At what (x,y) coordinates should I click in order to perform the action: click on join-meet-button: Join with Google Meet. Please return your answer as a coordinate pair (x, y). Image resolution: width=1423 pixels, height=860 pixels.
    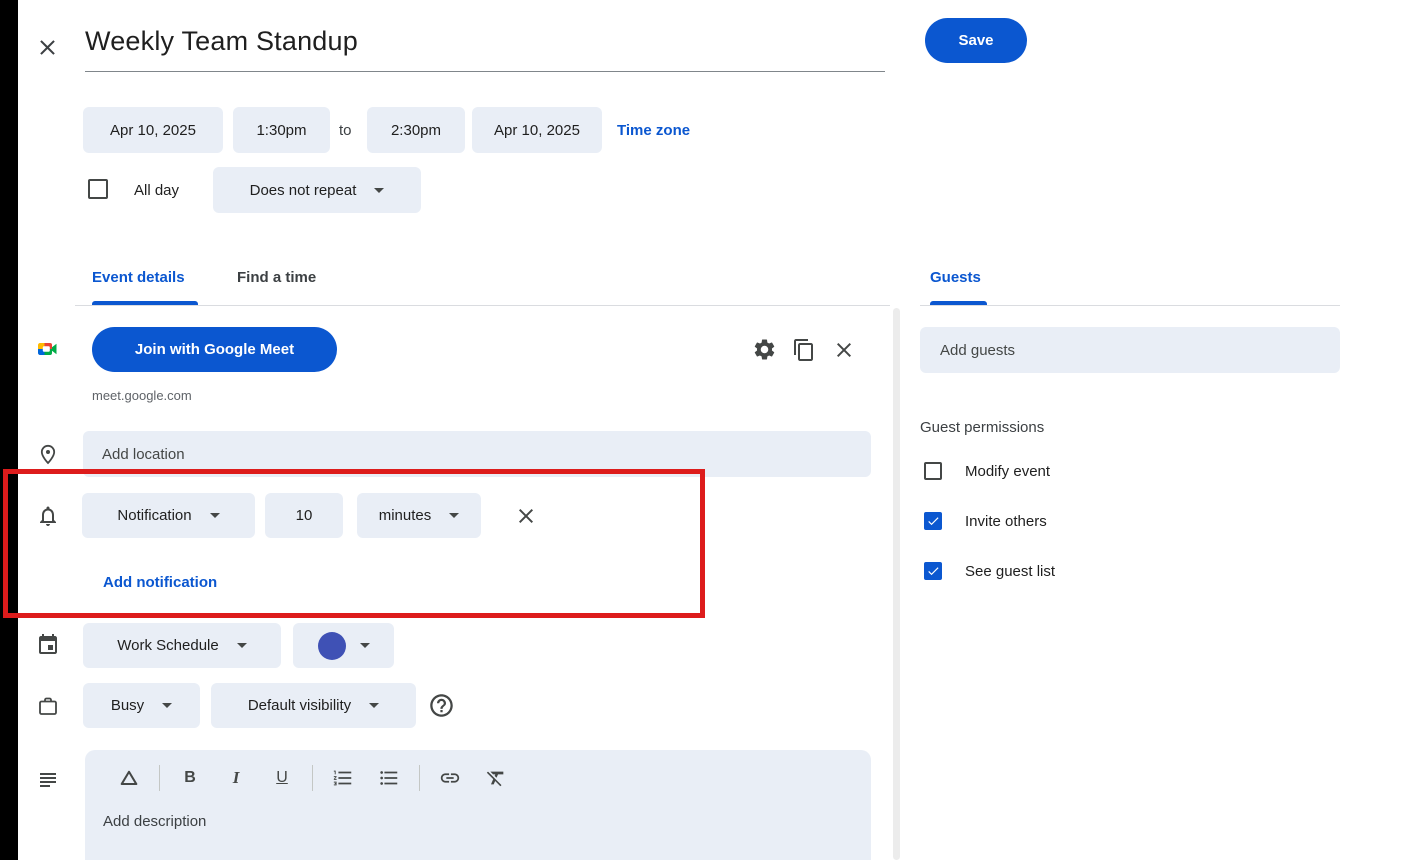
    Looking at the image, I should click on (214, 349).